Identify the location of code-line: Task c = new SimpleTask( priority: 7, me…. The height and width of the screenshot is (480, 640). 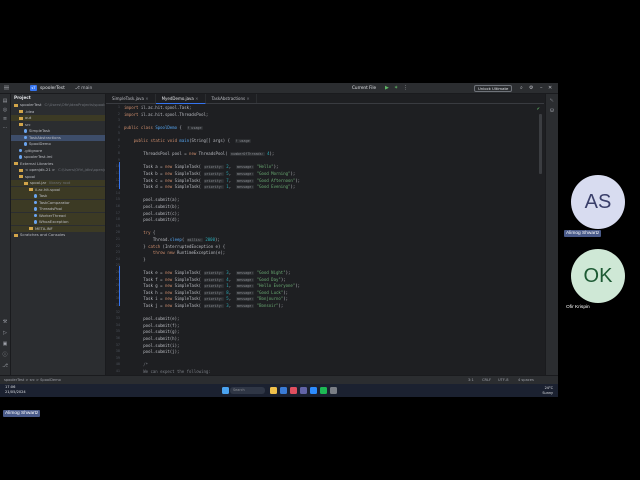
(212, 181).